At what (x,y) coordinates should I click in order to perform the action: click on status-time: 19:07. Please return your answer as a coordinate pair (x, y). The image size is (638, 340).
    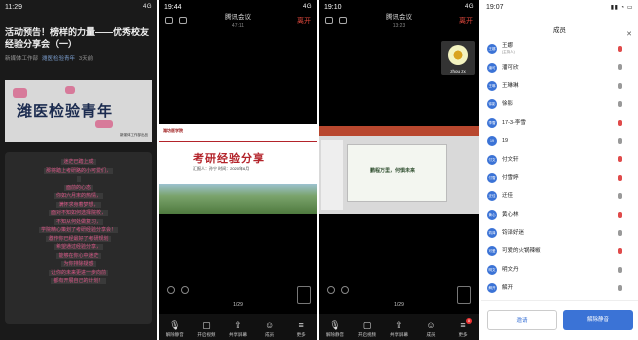
    Looking at the image, I should click on (495, 7).